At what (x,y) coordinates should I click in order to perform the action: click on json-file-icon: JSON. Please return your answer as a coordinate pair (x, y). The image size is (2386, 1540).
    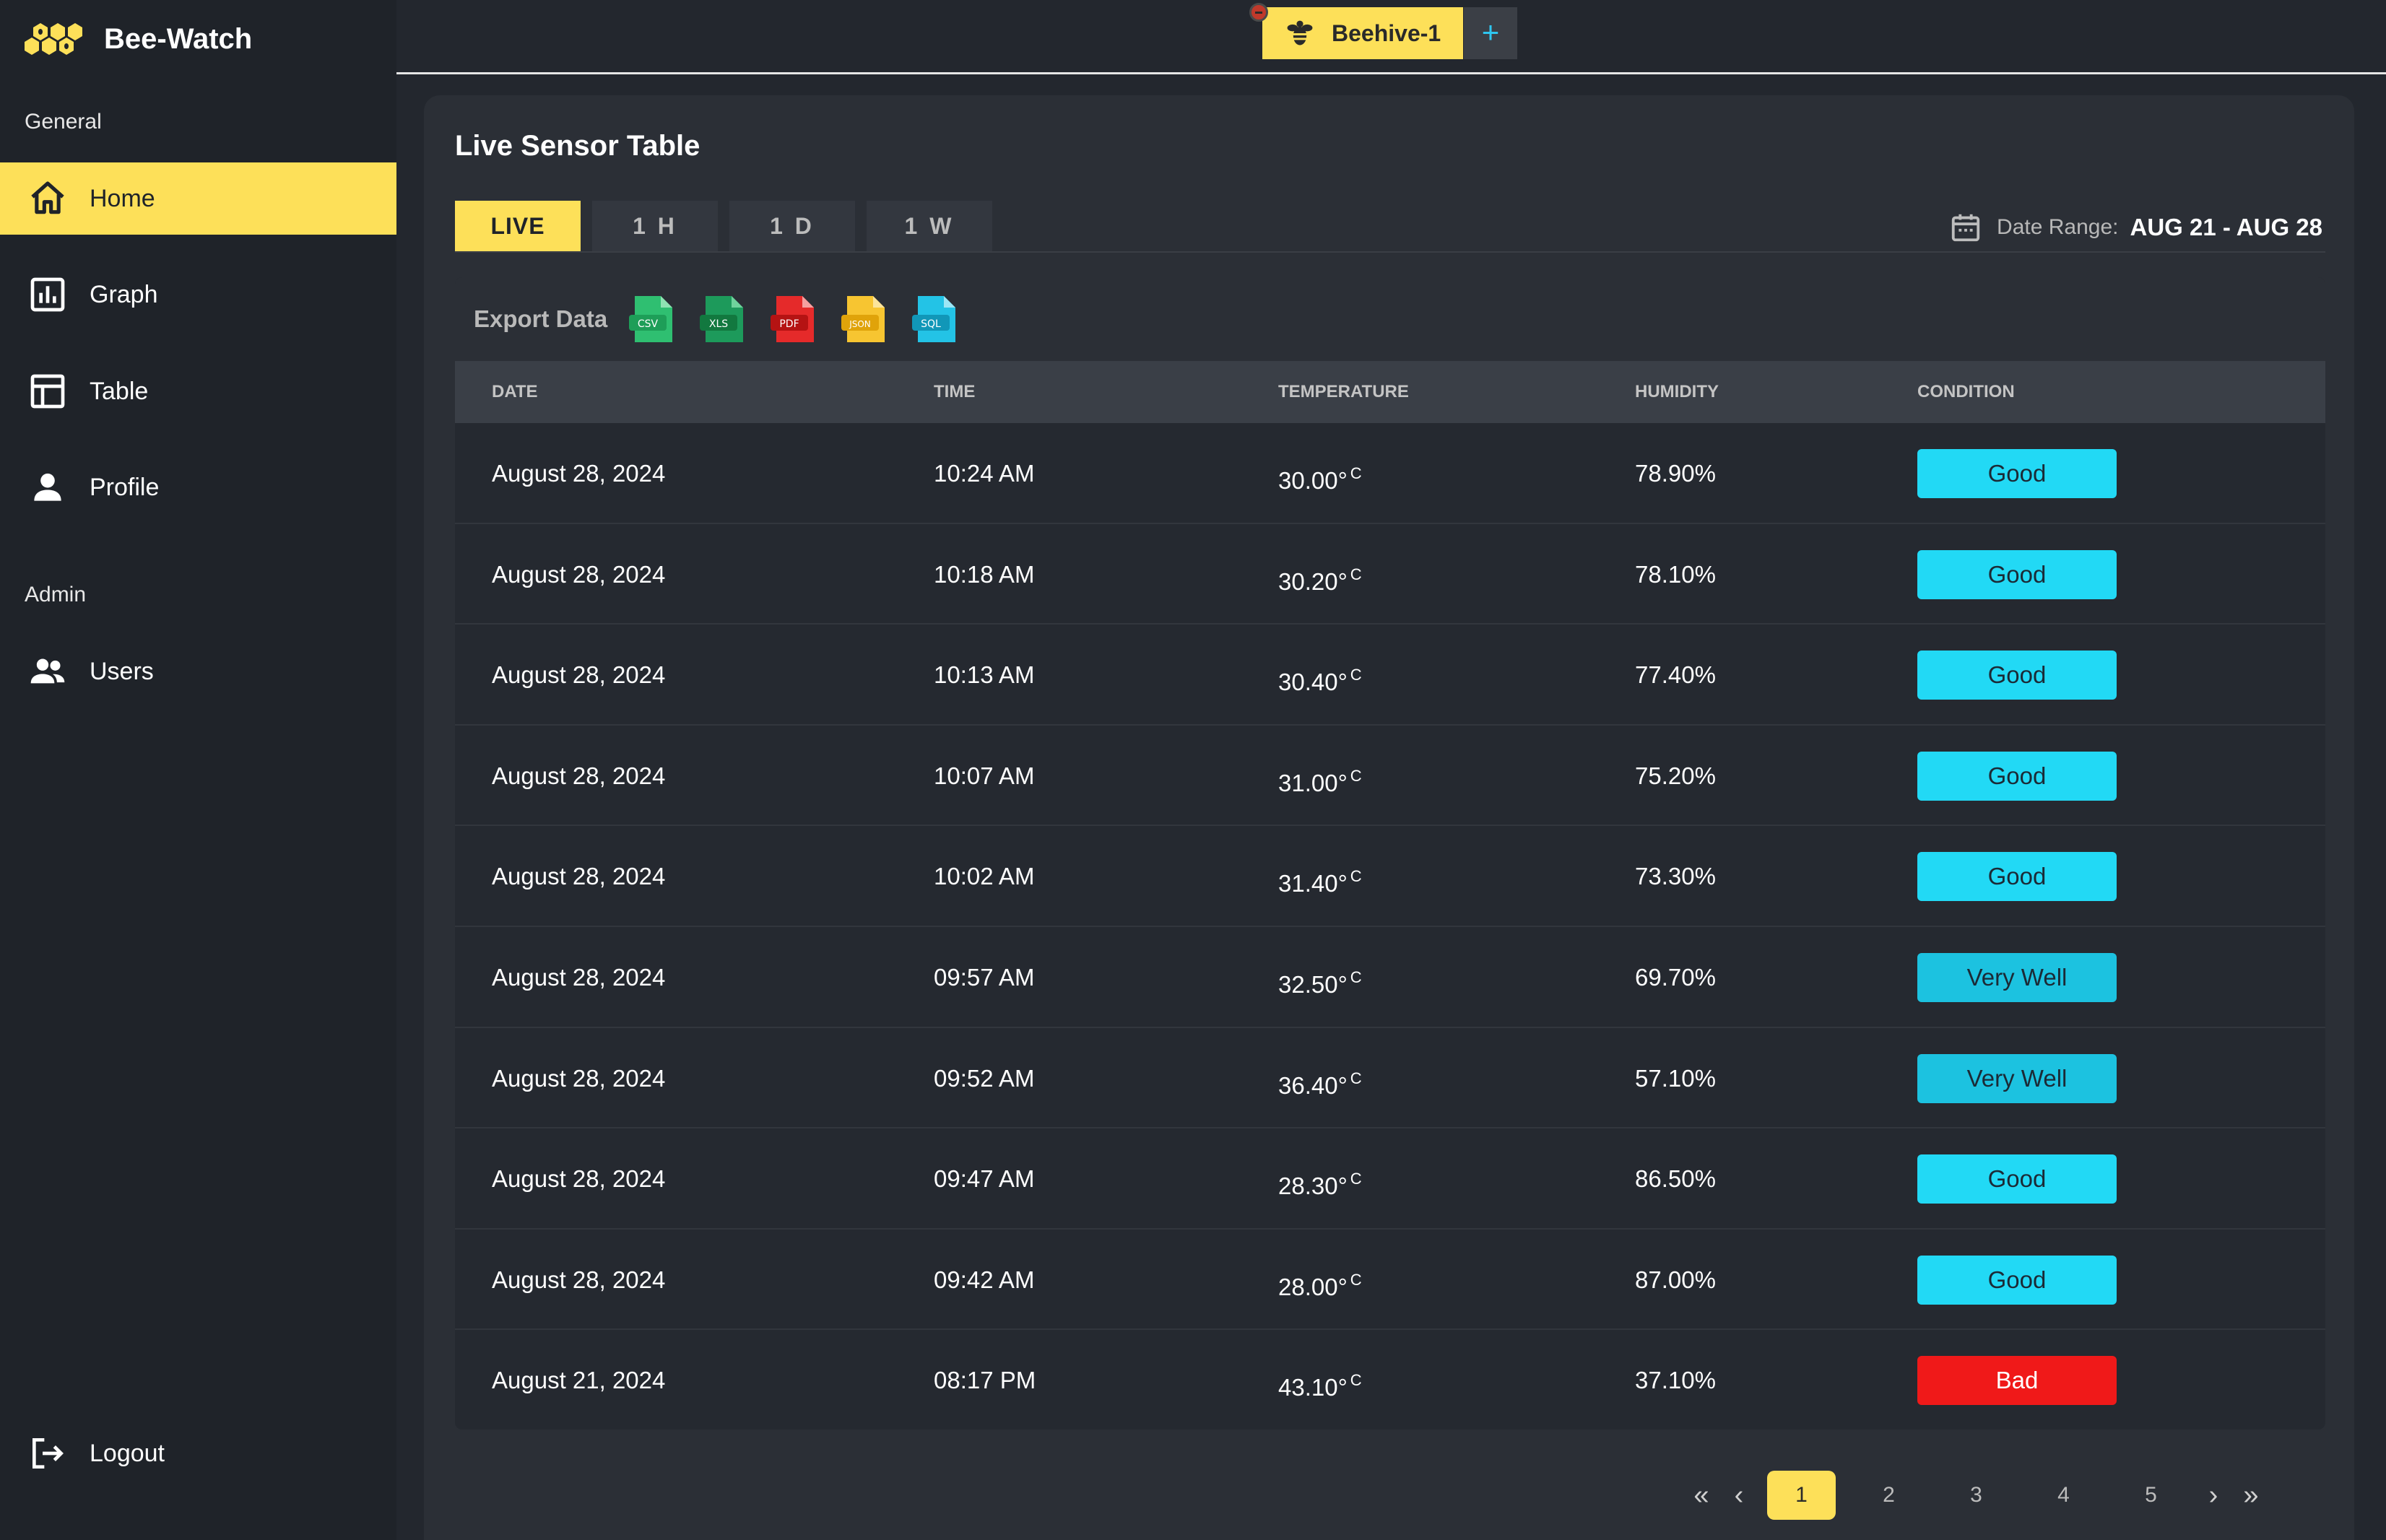
    Looking at the image, I should click on (866, 319).